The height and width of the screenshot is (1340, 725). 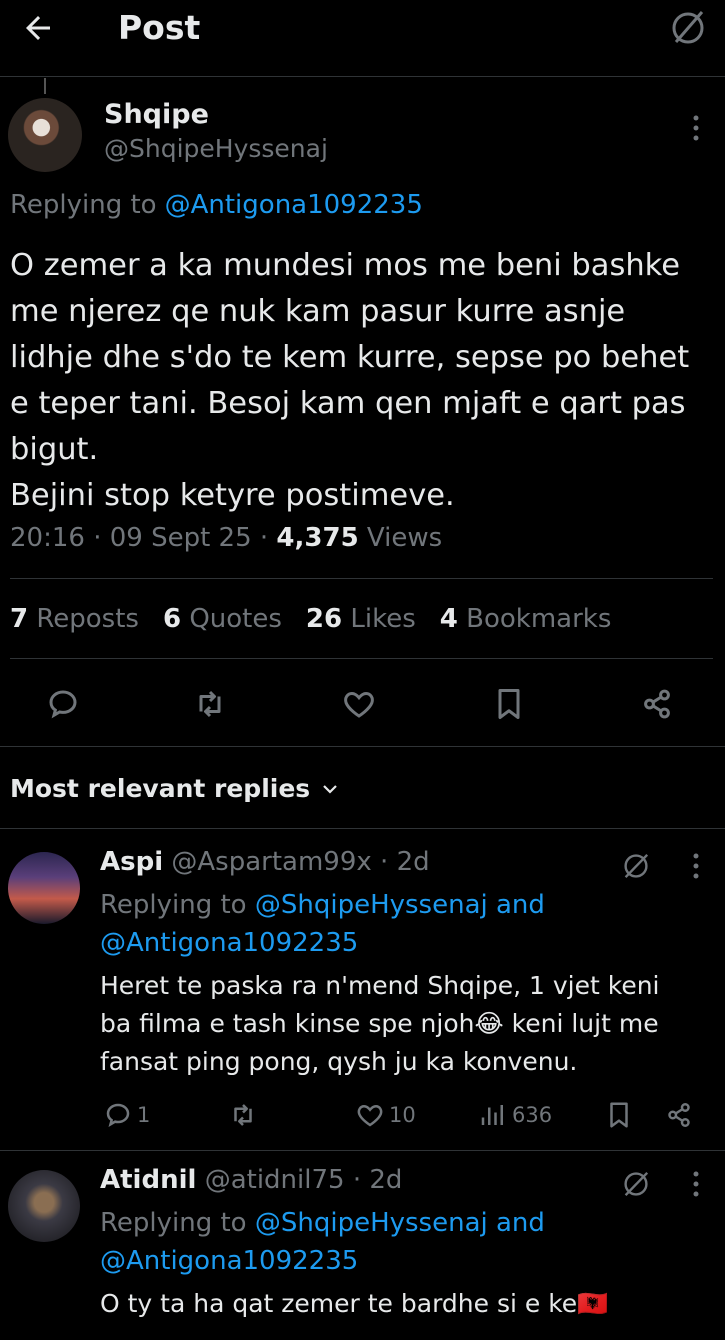 I want to click on post-line: O zemer a ka mundesi mos me beni bashke, so click(x=345, y=265).